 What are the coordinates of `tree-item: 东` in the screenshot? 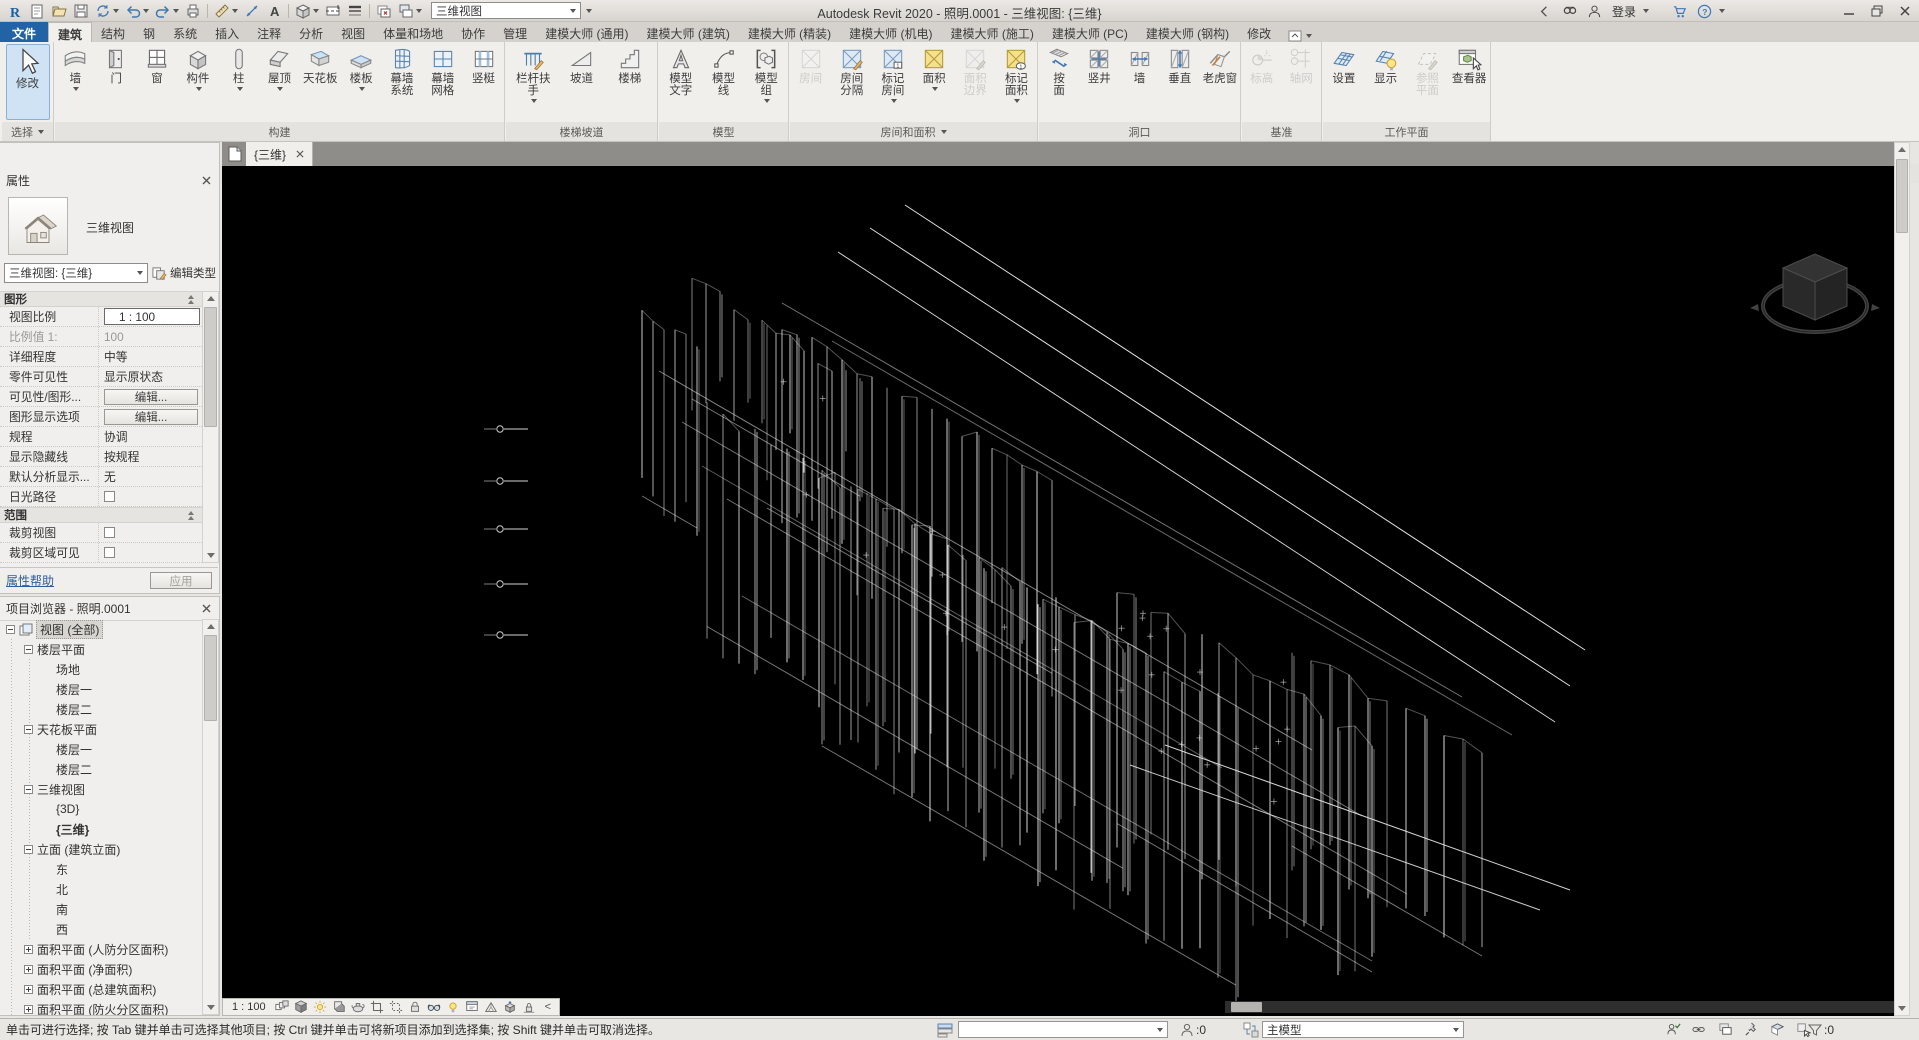 It's located at (101, 869).